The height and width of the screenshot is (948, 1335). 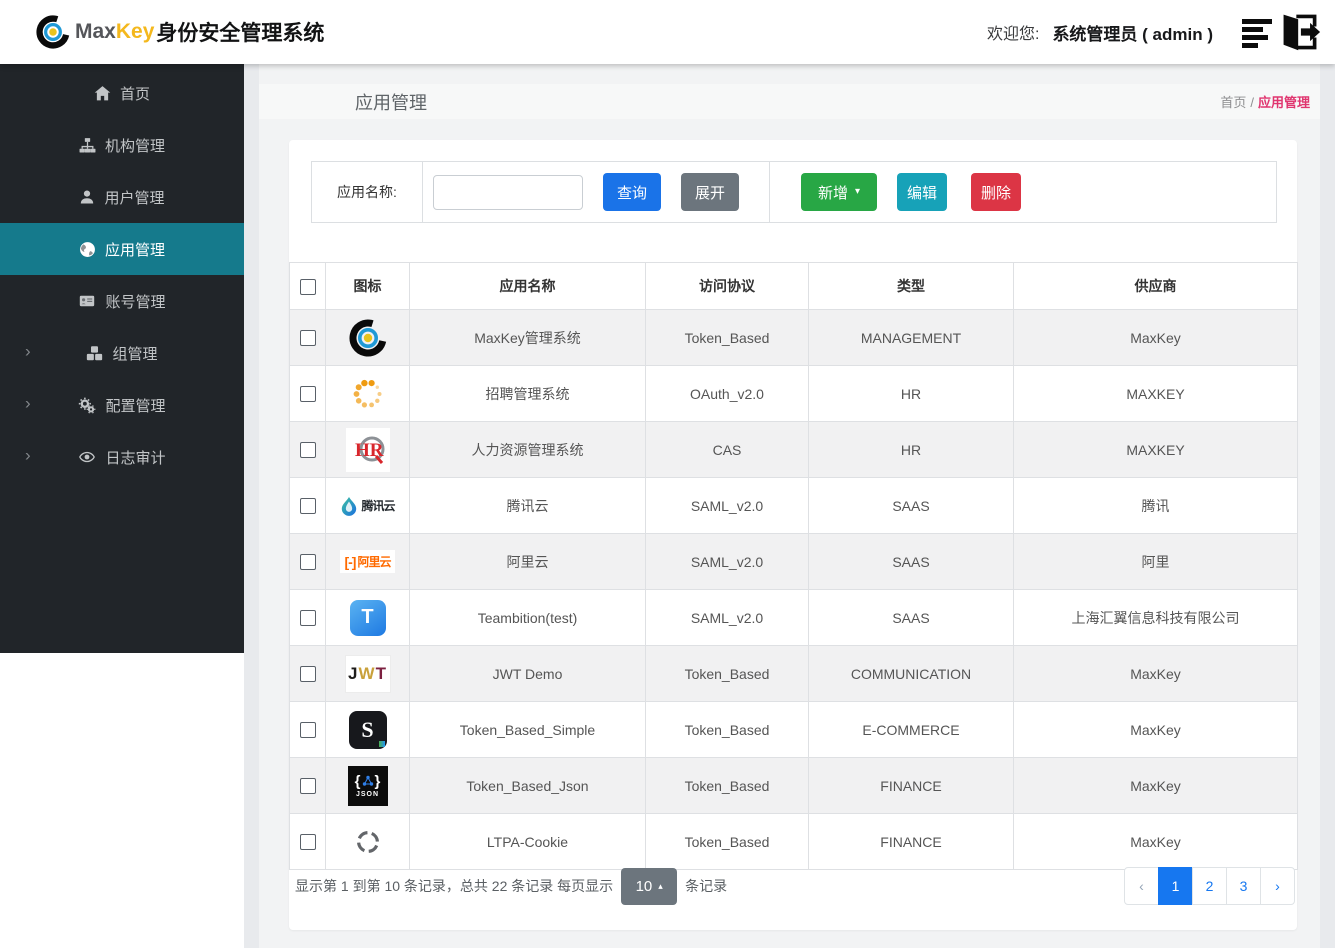 I want to click on select-all-checkbox, so click(x=307, y=286).